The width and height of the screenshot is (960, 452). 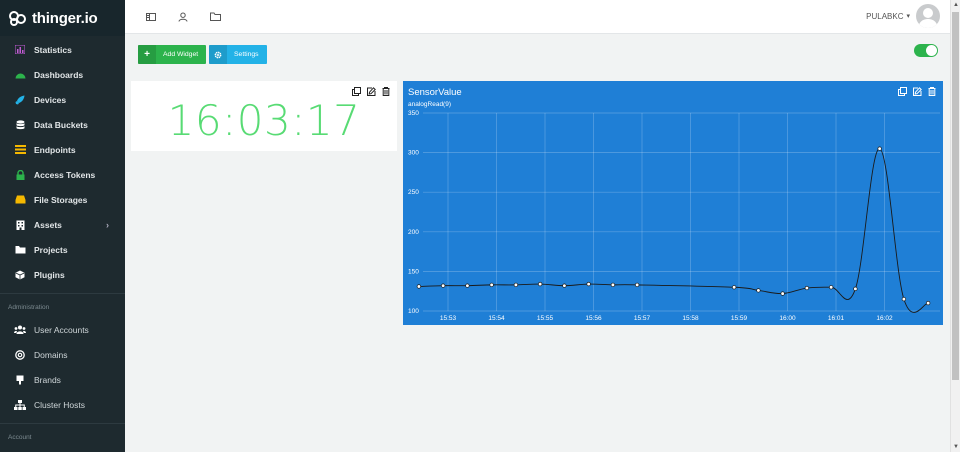 What do you see at coordinates (20, 329) in the screenshot?
I see `users-icon` at bounding box center [20, 329].